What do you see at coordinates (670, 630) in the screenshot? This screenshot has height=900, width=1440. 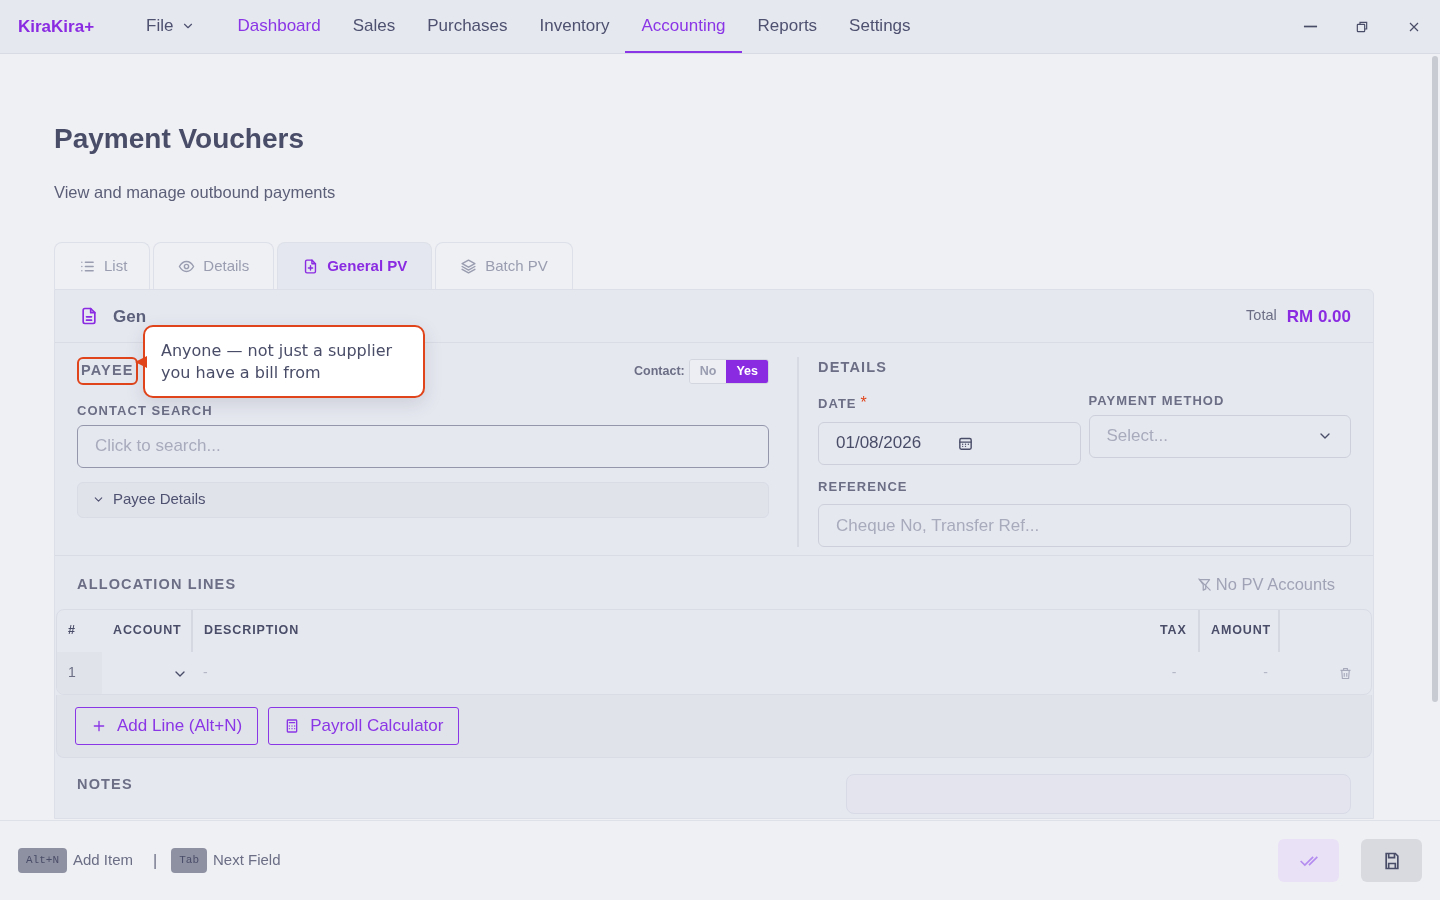 I see `column-header: DESCRIPTION` at bounding box center [670, 630].